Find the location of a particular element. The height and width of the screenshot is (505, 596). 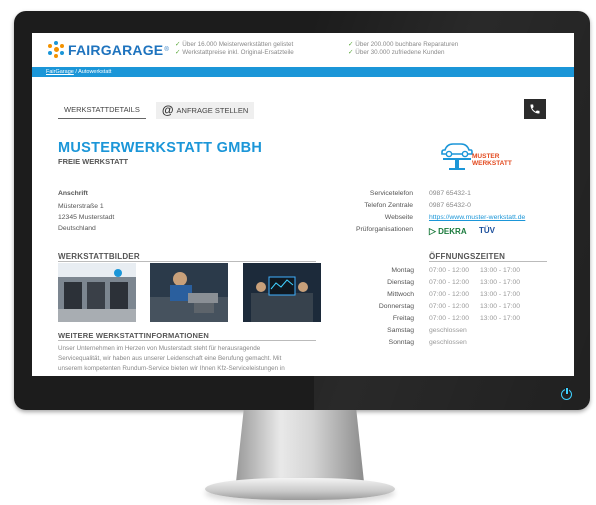

tab-label: ANFRAGE STELLEN is located at coordinates (212, 110).